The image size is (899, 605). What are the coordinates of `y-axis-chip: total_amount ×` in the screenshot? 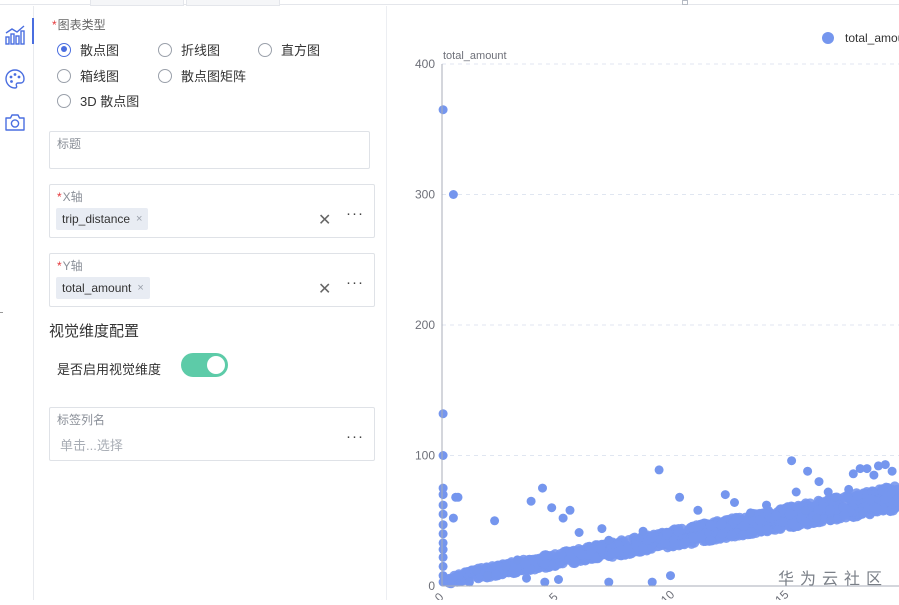 It's located at (103, 288).